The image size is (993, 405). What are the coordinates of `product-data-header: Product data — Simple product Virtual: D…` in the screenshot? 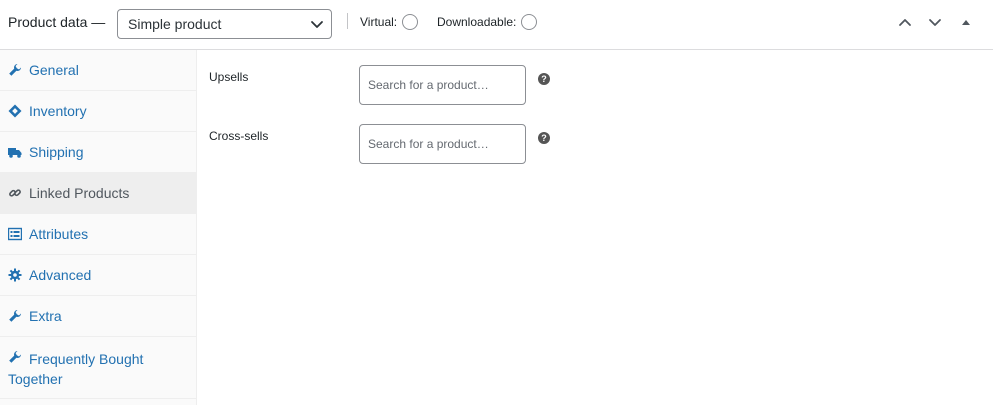 It's located at (496, 25).